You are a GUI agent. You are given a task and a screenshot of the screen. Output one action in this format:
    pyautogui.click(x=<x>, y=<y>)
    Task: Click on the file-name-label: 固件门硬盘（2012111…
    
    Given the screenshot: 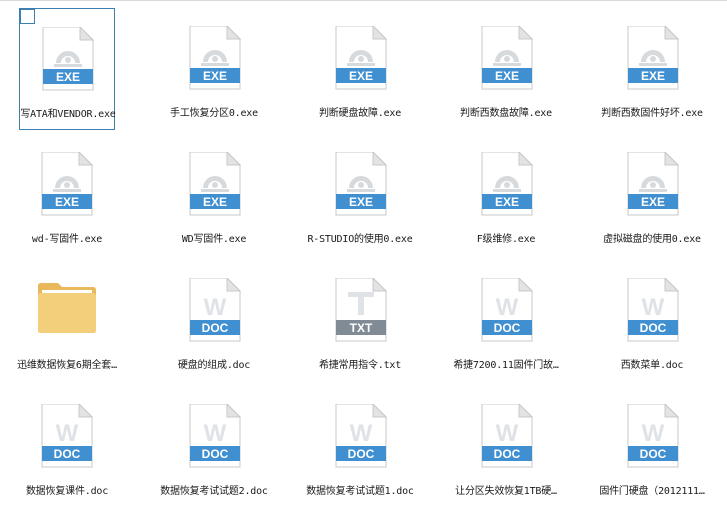 What is the action you would take?
    pyautogui.click(x=652, y=491)
    